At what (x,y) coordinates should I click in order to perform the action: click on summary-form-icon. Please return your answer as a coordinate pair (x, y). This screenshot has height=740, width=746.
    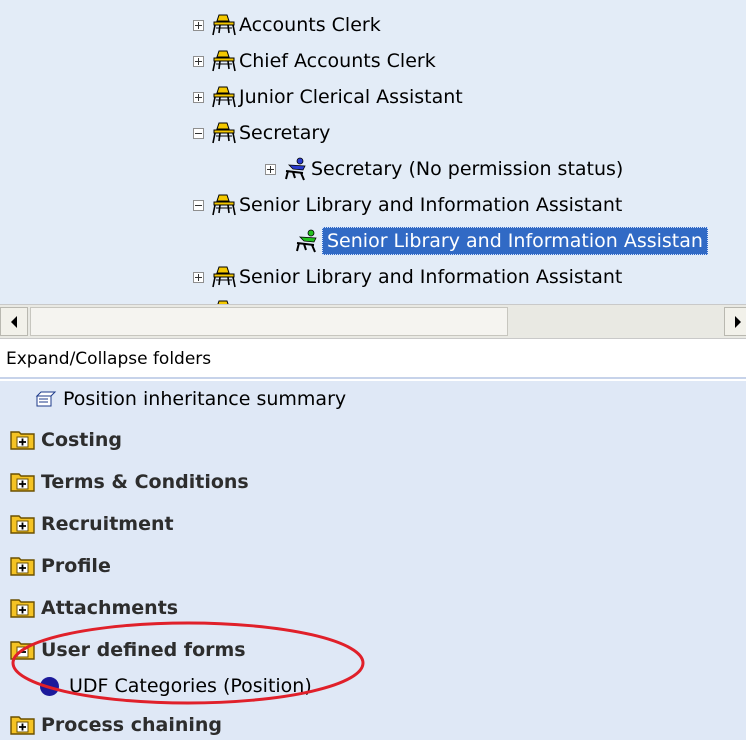
    Looking at the image, I should click on (46, 399).